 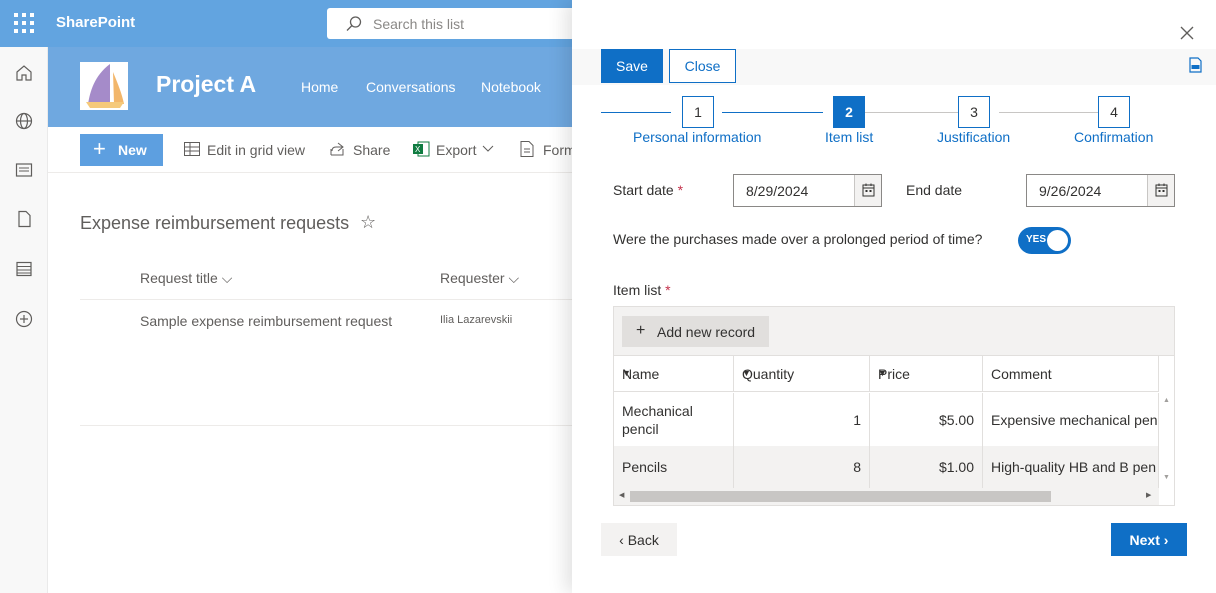 I want to click on share-button: Share, so click(x=371, y=150).